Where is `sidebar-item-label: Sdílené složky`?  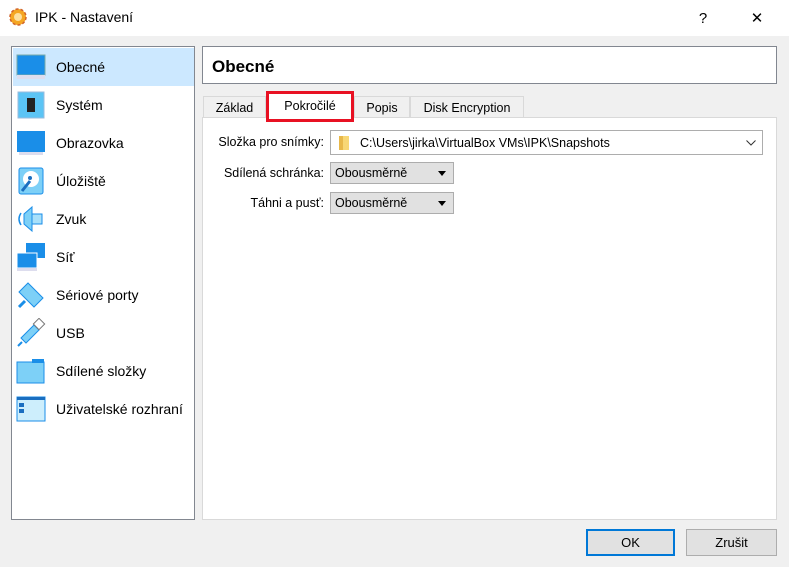
sidebar-item-label: Sdílené složky is located at coordinates (101, 371).